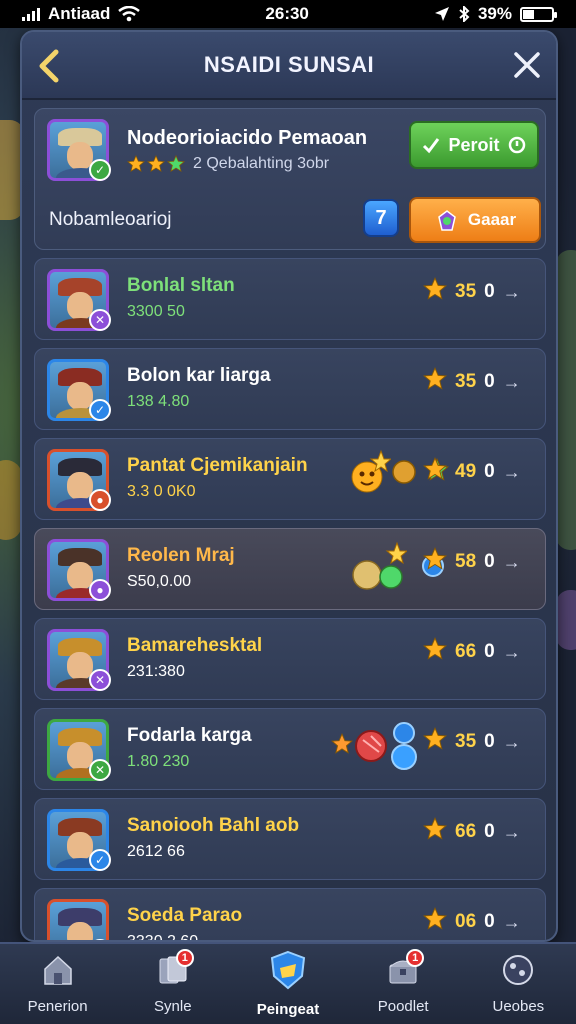 The height and width of the screenshot is (1024, 576). Describe the element at coordinates (288, 1009) in the screenshot. I see `nav-label: Peingeat` at that location.